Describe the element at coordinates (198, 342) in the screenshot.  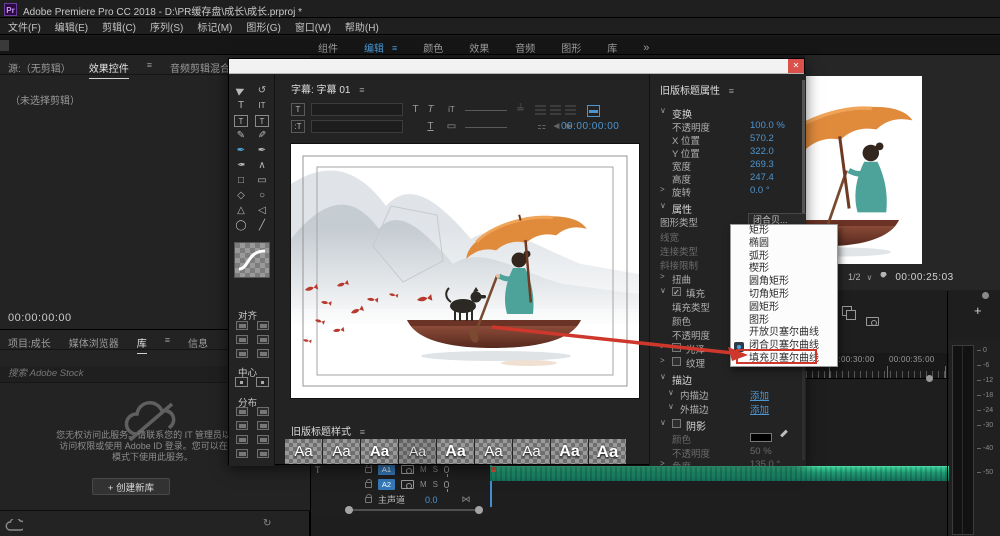
I see `tab-info: 信息` at that location.